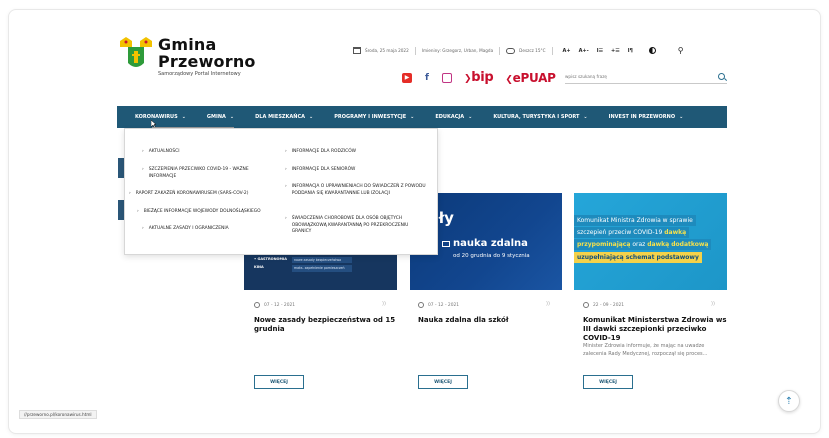 The height and width of the screenshot is (438, 829). What do you see at coordinates (635, 76) in the screenshot?
I see `search-input` at bounding box center [635, 76].